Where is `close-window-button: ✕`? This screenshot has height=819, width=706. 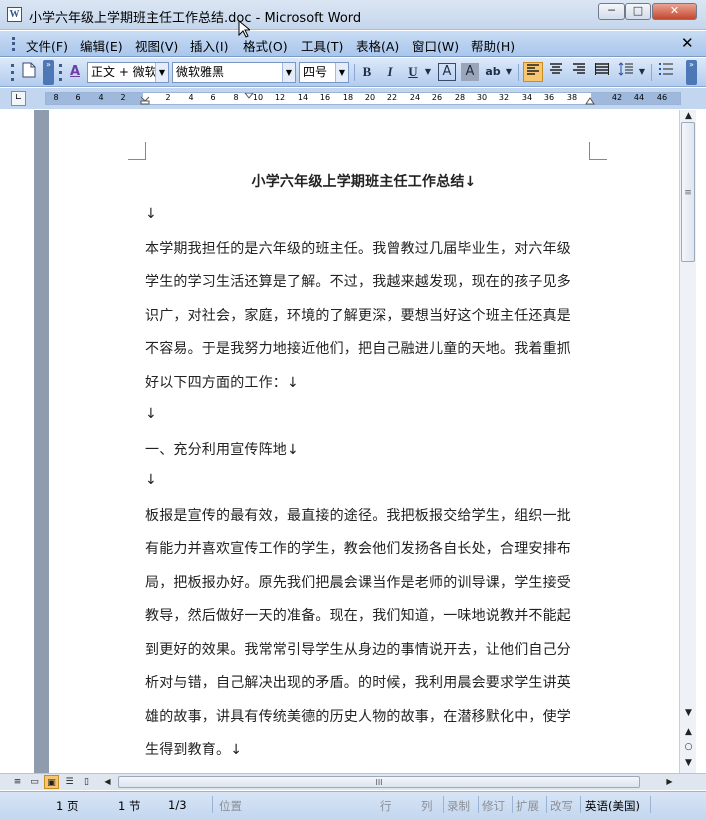 close-window-button: ✕ is located at coordinates (674, 11).